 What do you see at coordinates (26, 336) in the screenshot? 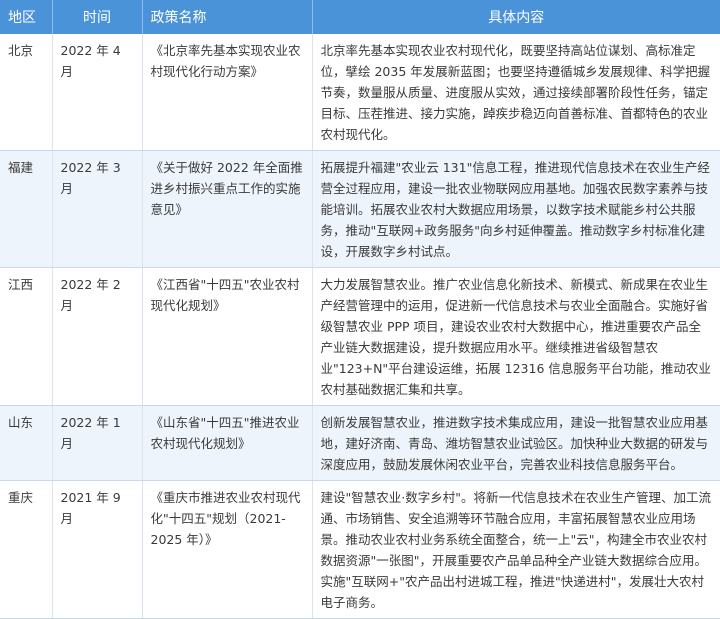
I see `cell-region: 江西` at bounding box center [26, 336].